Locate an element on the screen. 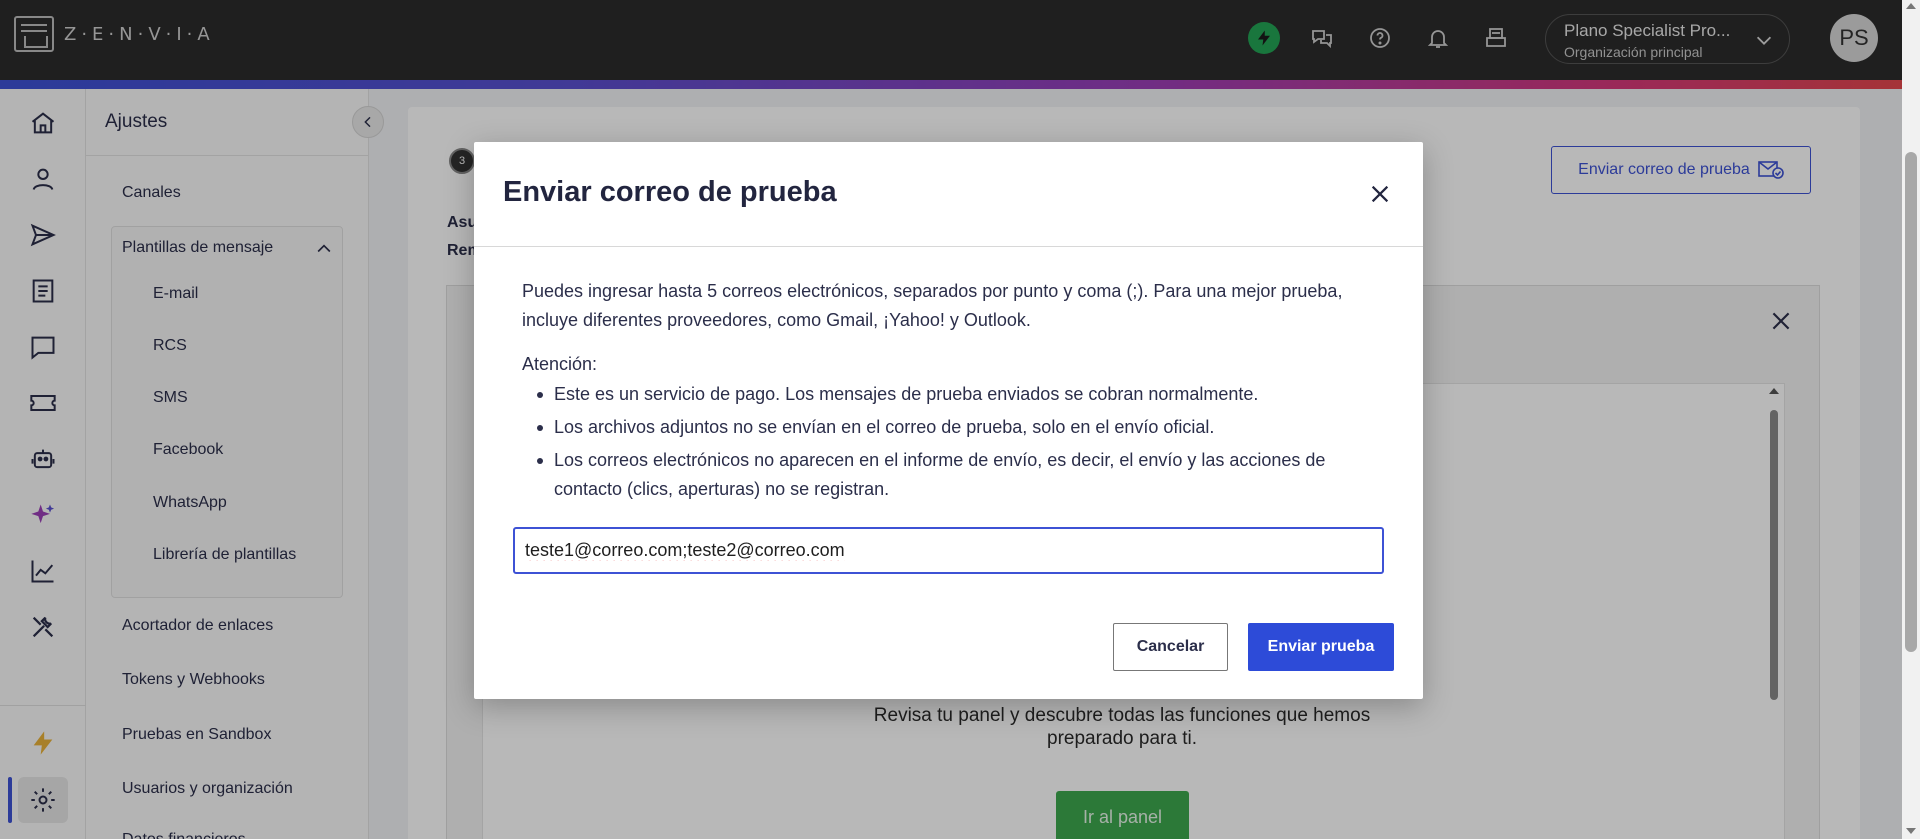 The height and width of the screenshot is (839, 1920). modal-title: Enviar correo de prueba is located at coordinates (670, 192).